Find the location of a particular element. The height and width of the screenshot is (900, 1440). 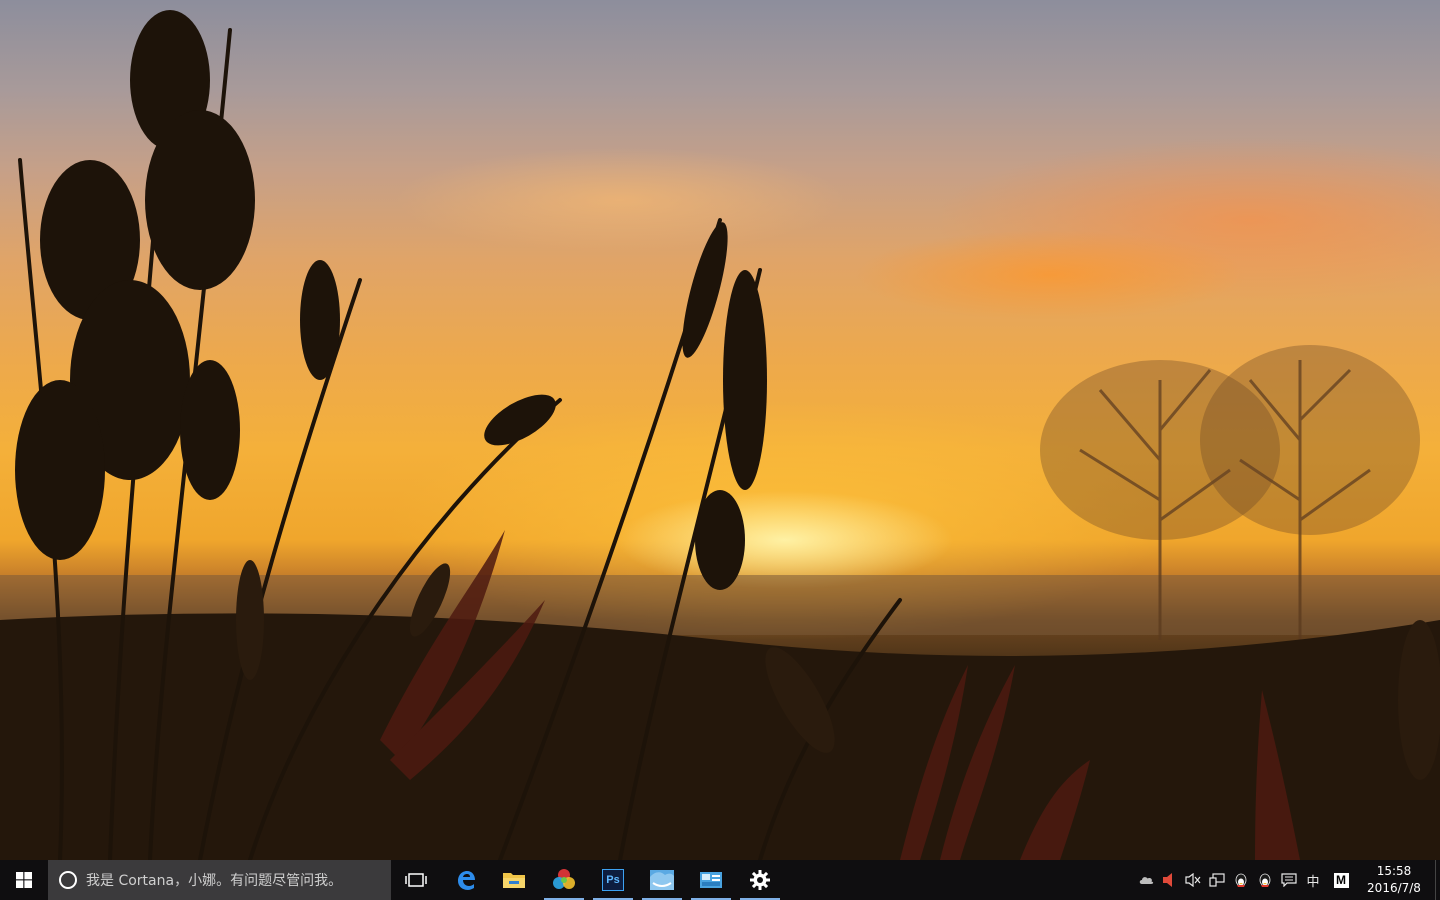

onedrive-icon is located at coordinates (1146, 880).